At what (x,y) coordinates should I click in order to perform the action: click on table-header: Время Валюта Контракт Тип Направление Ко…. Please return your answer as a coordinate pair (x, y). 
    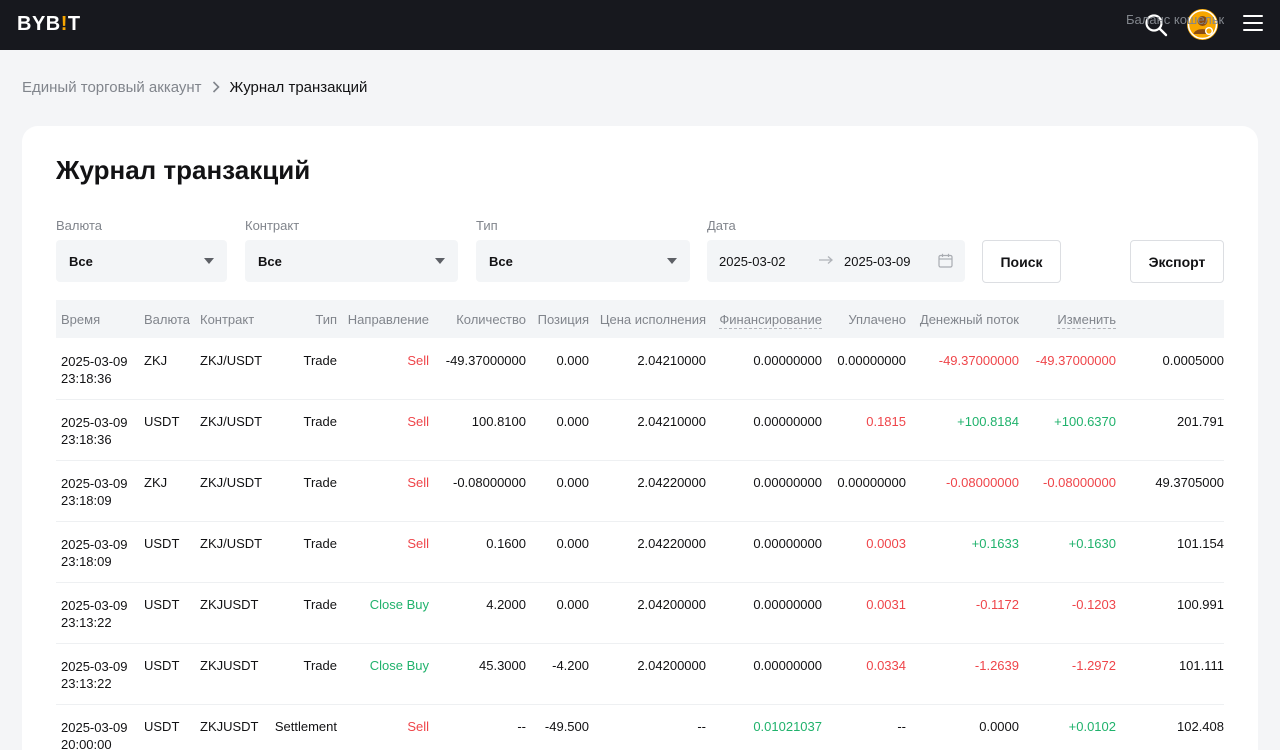
    Looking at the image, I should click on (640, 319).